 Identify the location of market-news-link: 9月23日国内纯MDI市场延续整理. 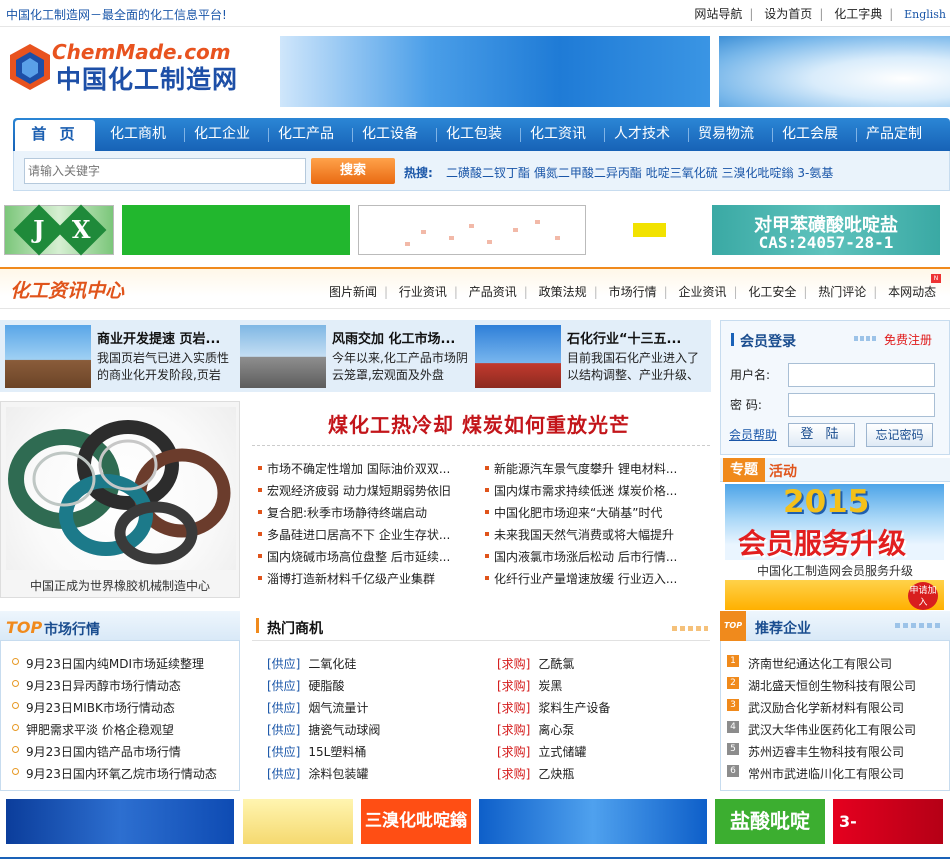
(107, 663).